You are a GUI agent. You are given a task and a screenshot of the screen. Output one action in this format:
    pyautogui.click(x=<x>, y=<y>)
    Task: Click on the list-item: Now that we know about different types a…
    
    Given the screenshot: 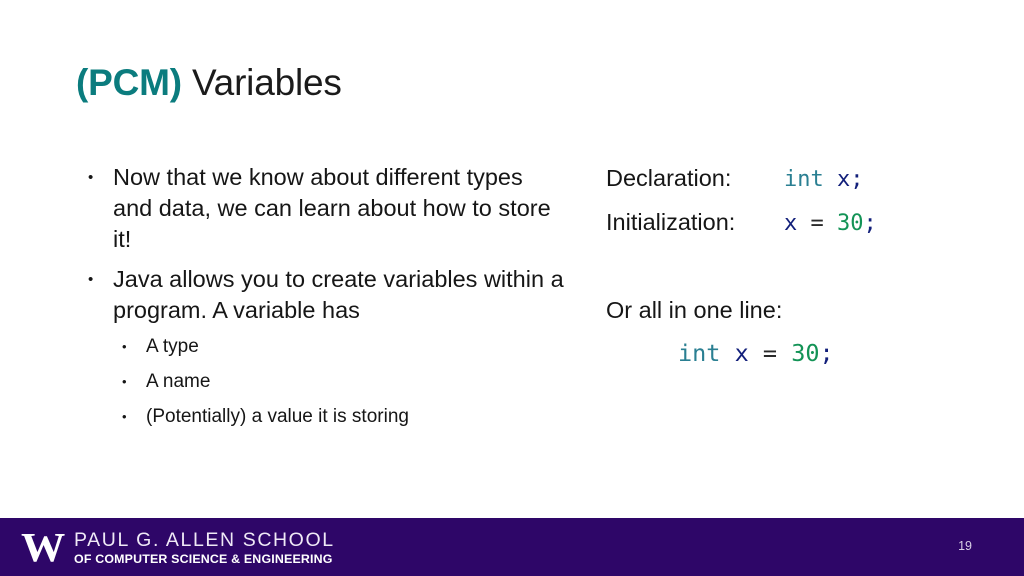 What is the action you would take?
    pyautogui.click(x=323, y=208)
    